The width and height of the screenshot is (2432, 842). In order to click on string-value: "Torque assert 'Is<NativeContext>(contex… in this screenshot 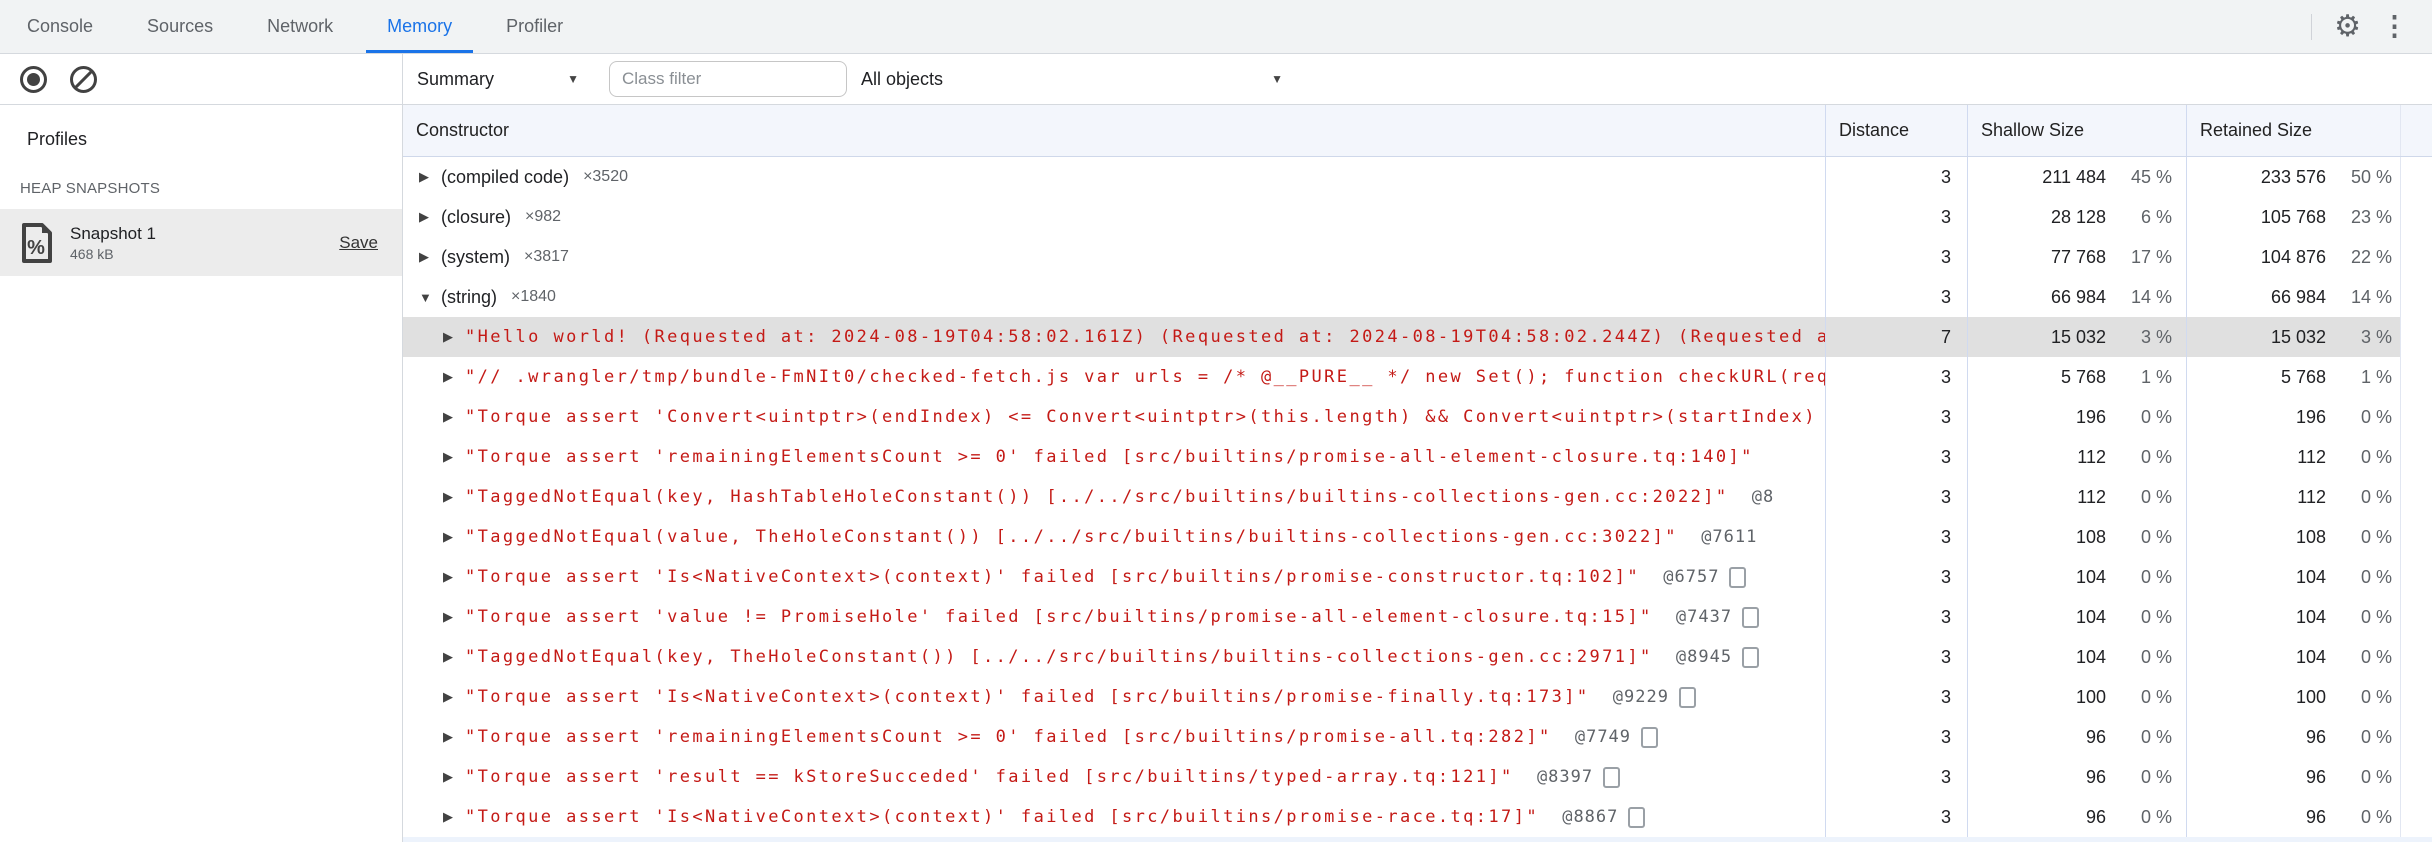, I will do `click(1053, 577)`.